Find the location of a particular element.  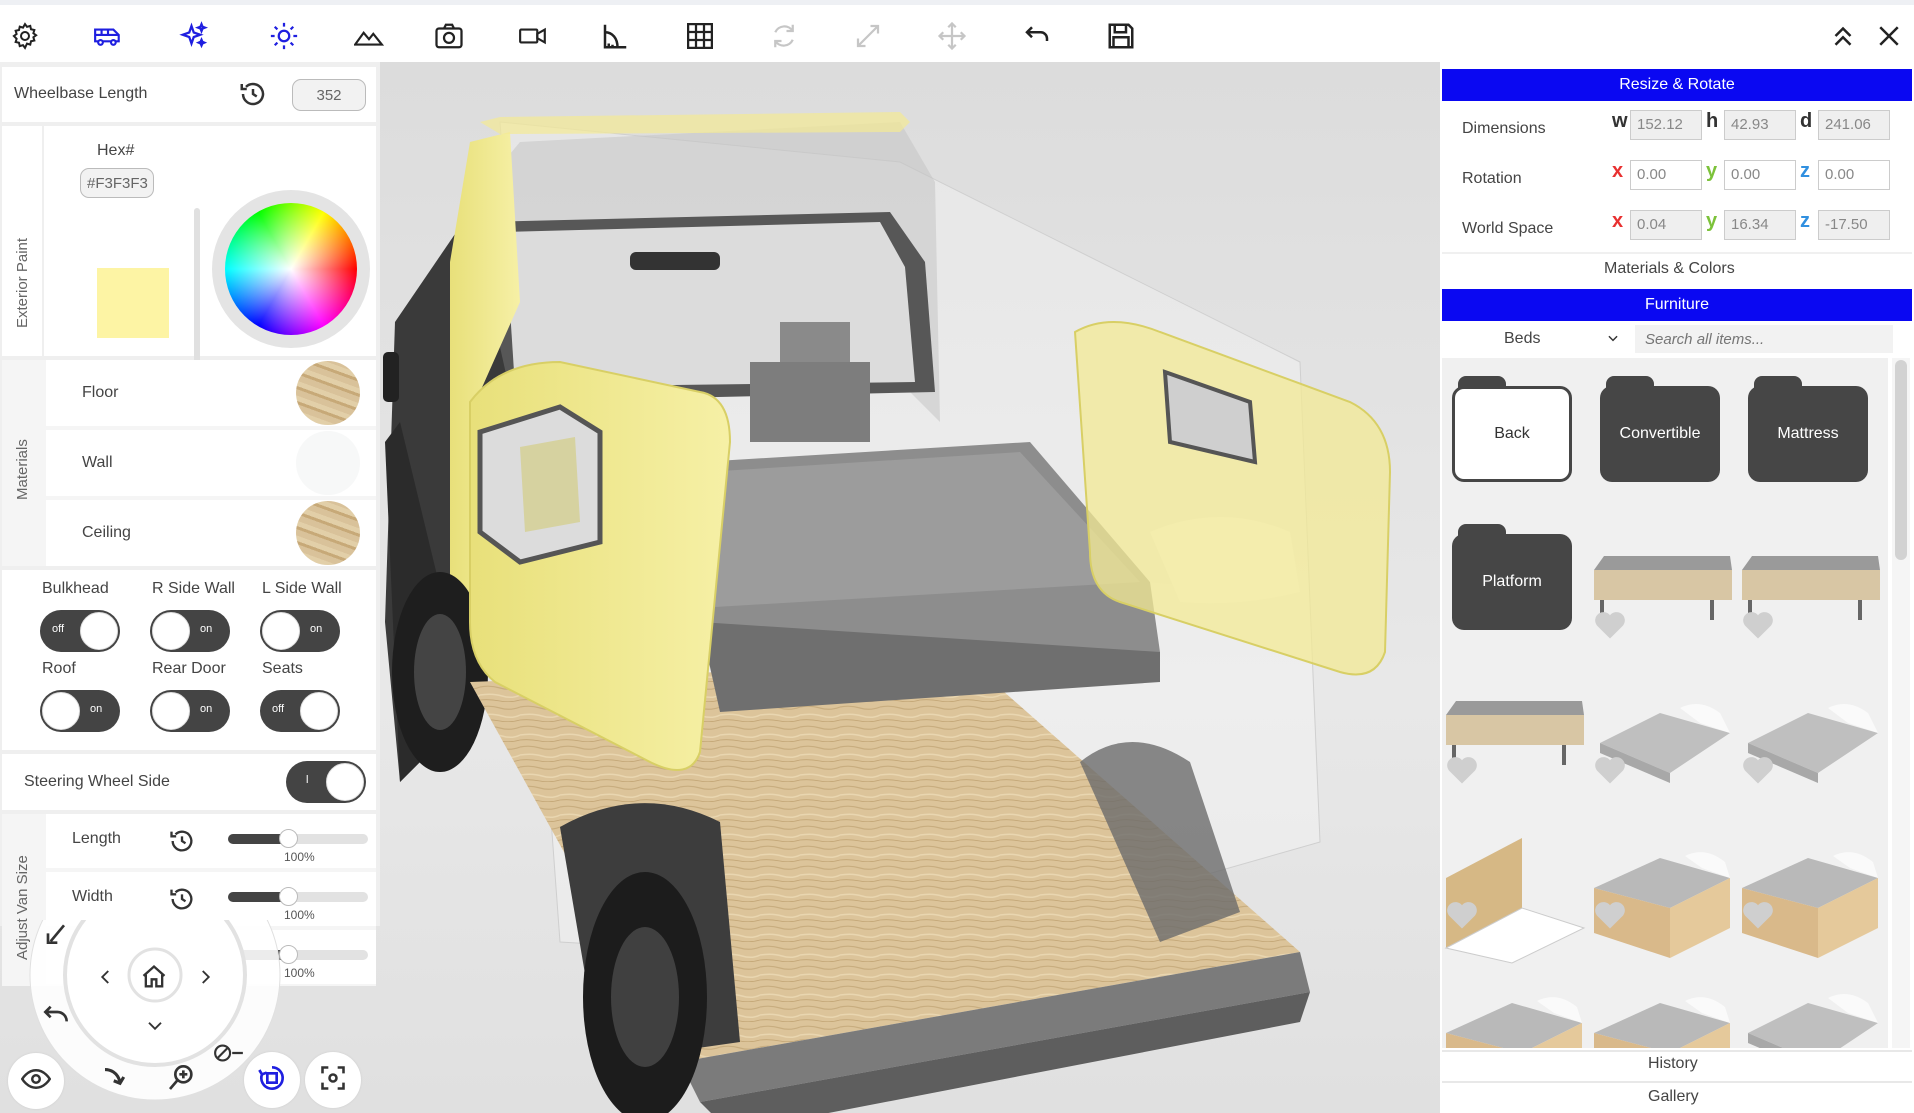

angle-icon is located at coordinates (615, 36).